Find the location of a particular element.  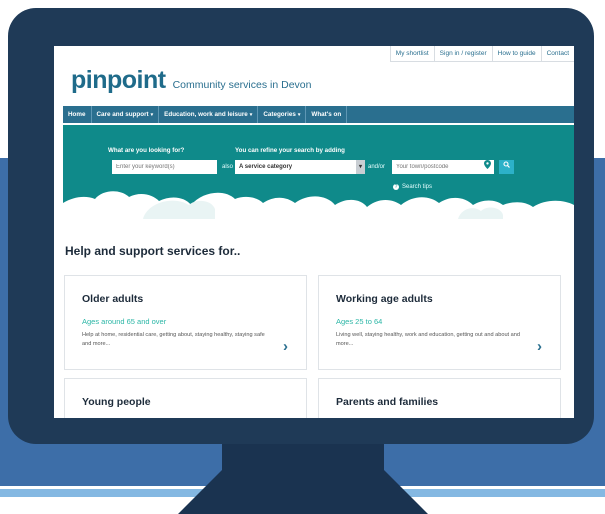

sign-in-link: Sign in / register is located at coordinates (462, 54).